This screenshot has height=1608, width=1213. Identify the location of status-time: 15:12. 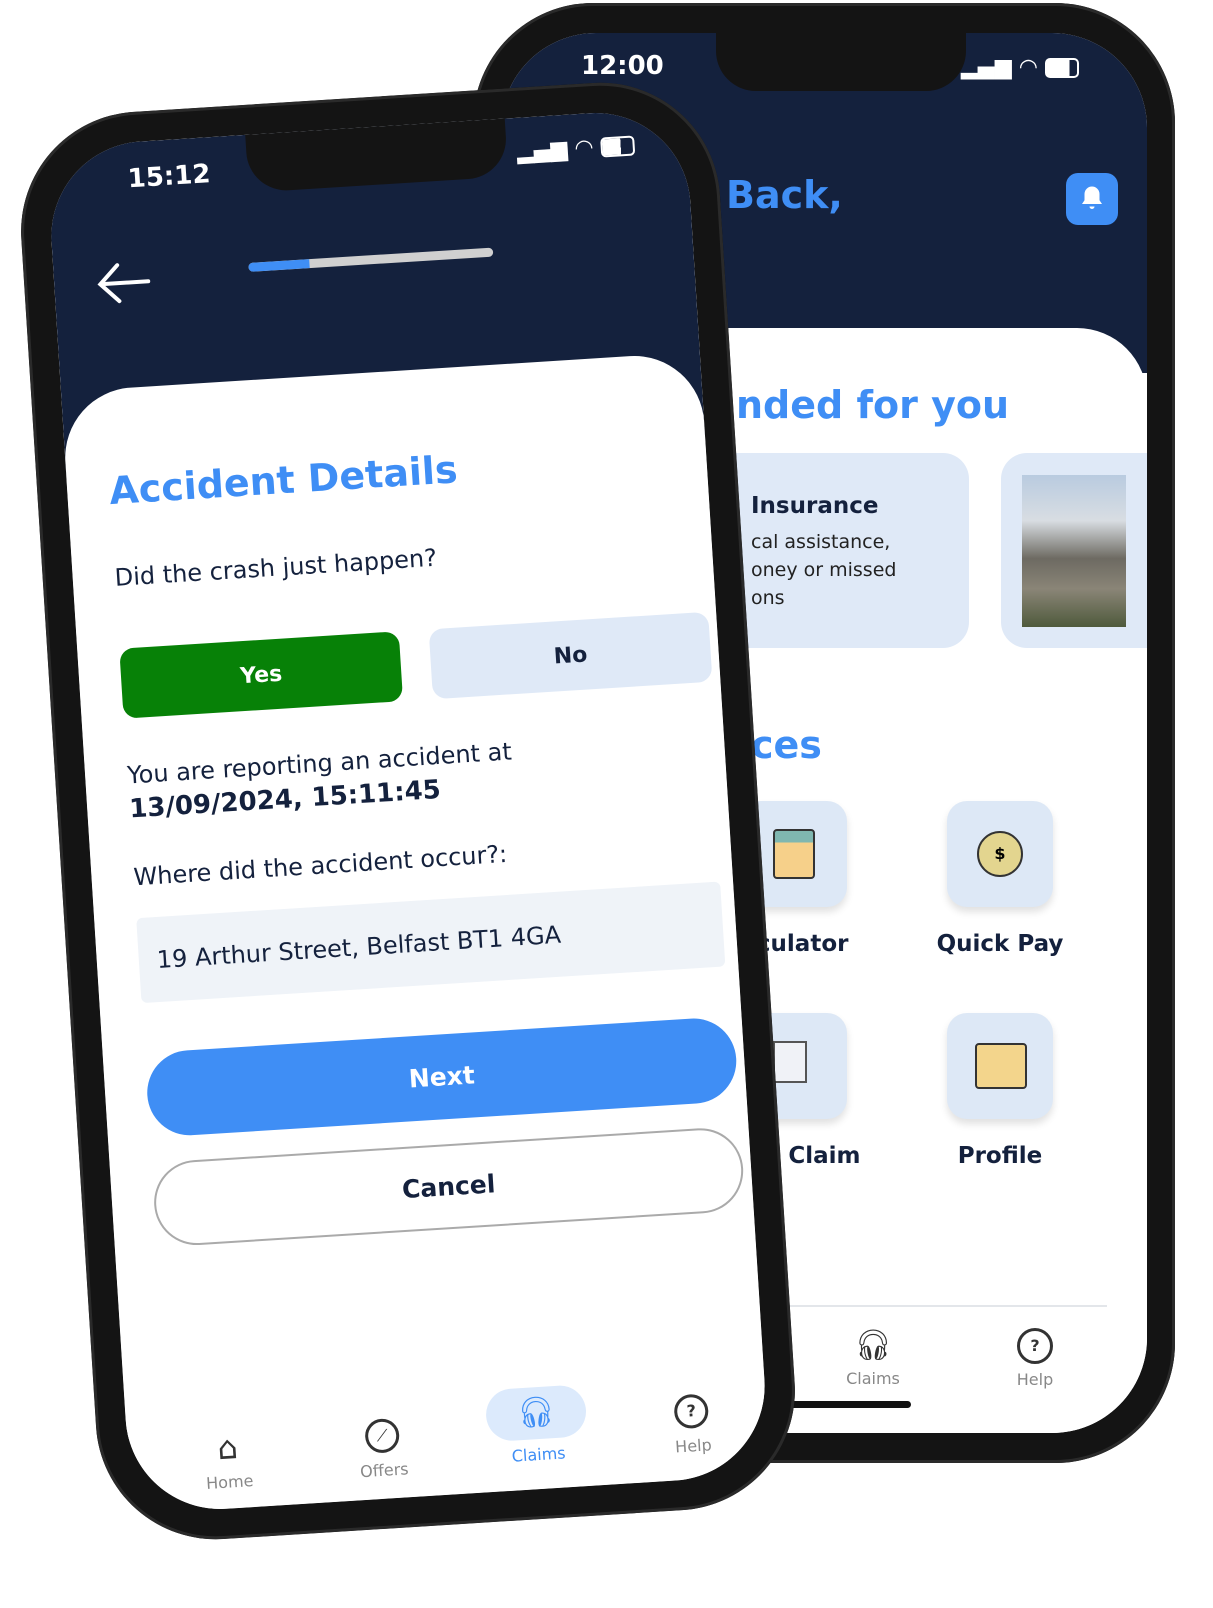
(169, 177).